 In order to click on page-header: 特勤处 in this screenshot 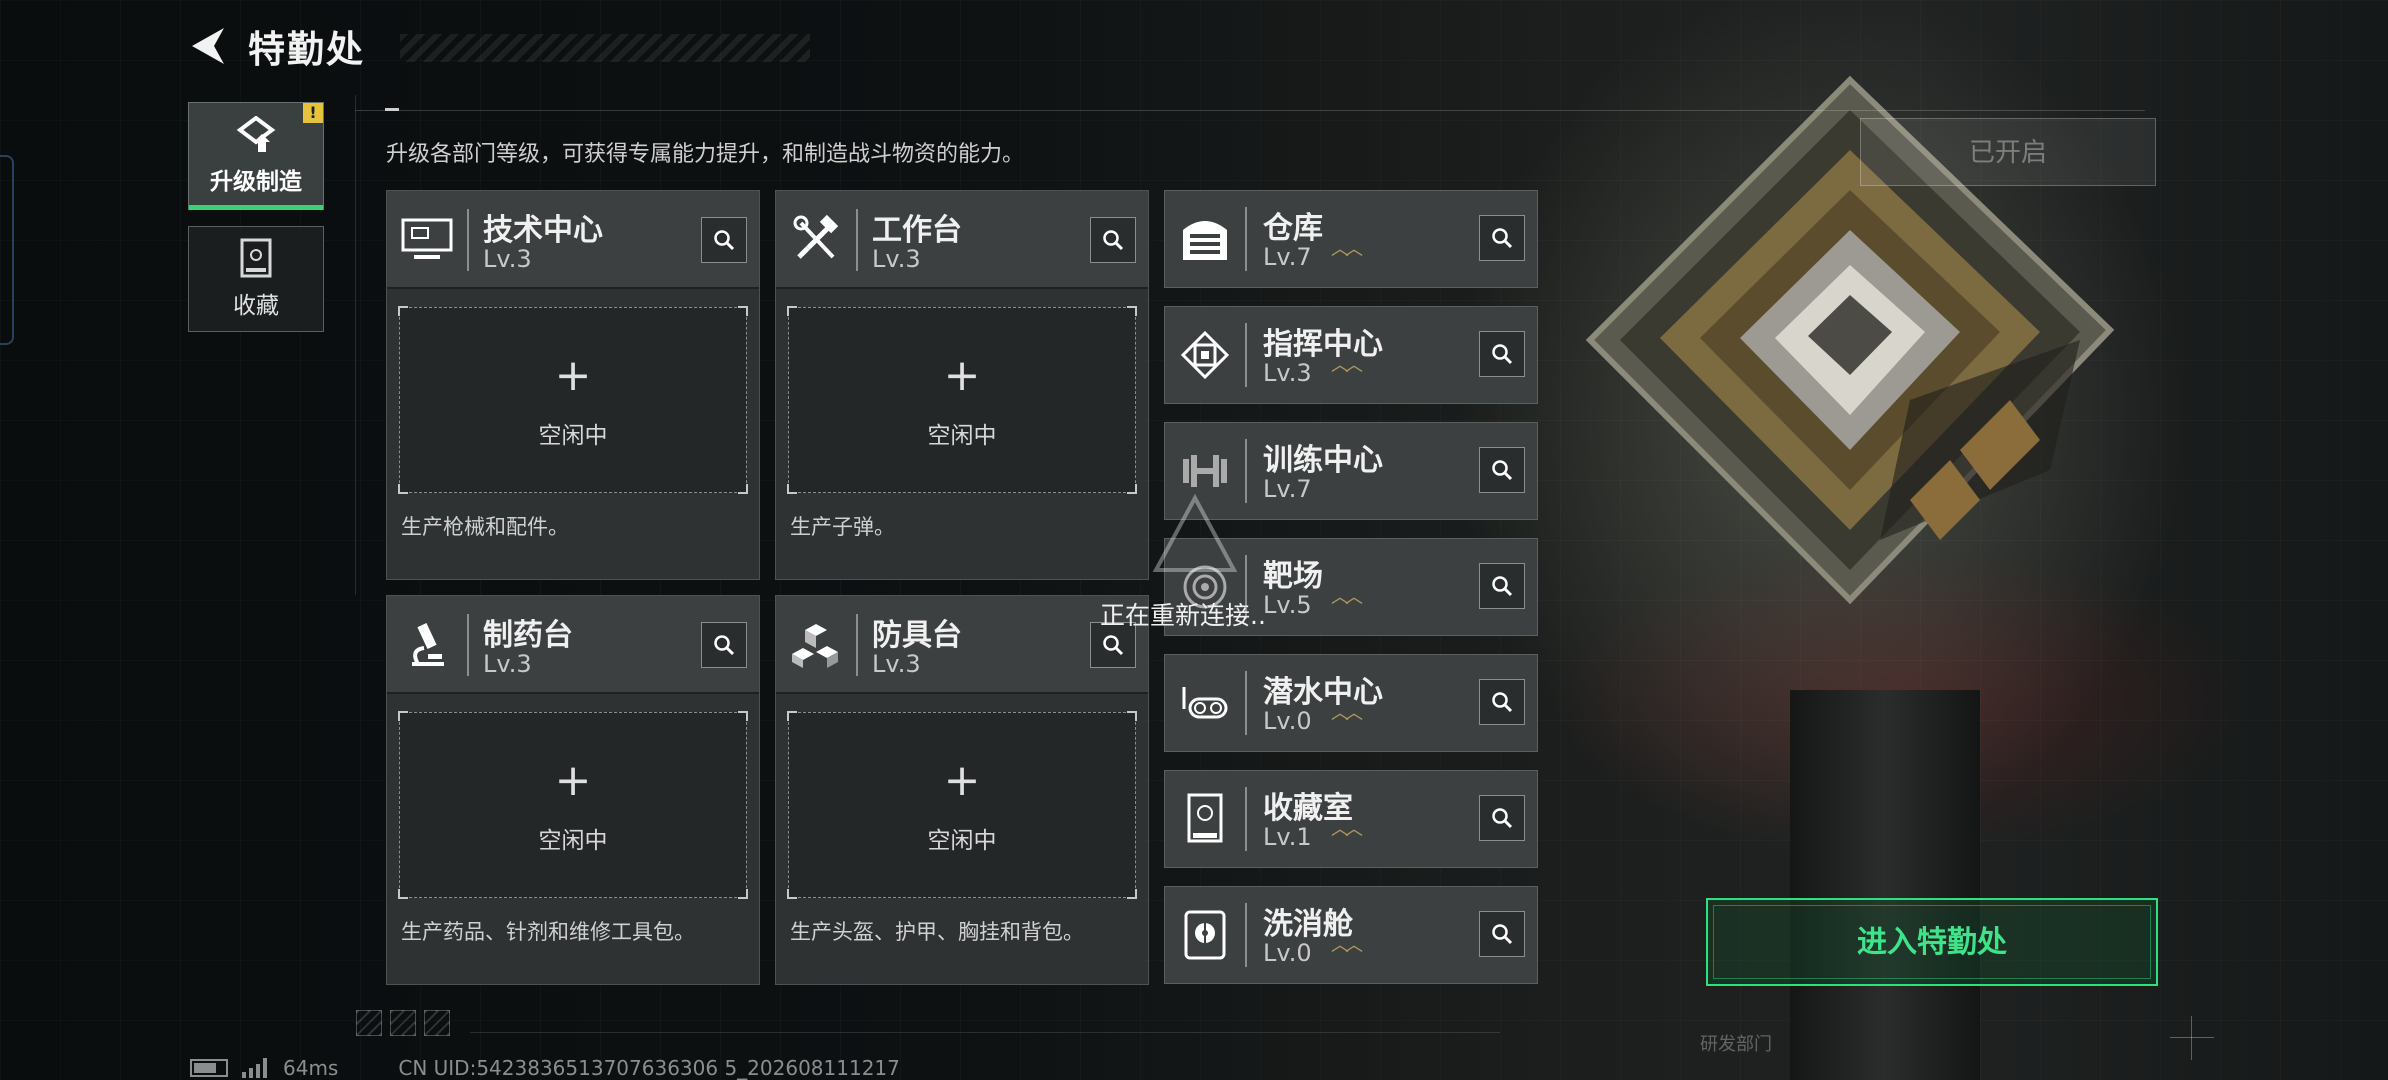, I will do `click(499, 48)`.